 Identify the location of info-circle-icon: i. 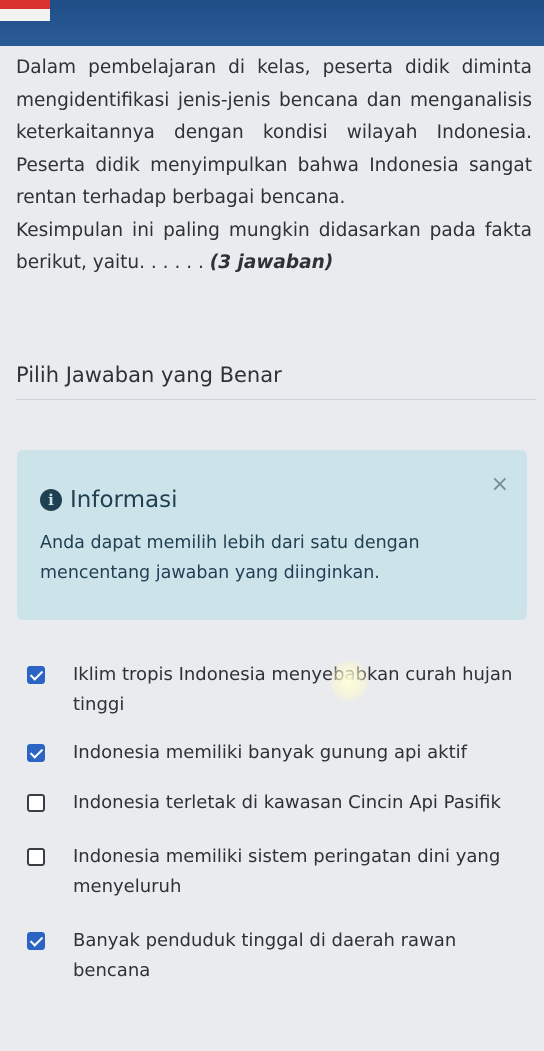
(51, 500).